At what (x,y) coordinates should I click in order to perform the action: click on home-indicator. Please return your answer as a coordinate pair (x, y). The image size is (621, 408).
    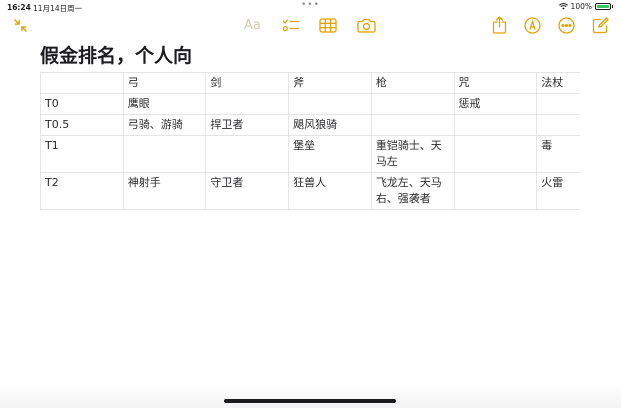
    Looking at the image, I should click on (310, 401).